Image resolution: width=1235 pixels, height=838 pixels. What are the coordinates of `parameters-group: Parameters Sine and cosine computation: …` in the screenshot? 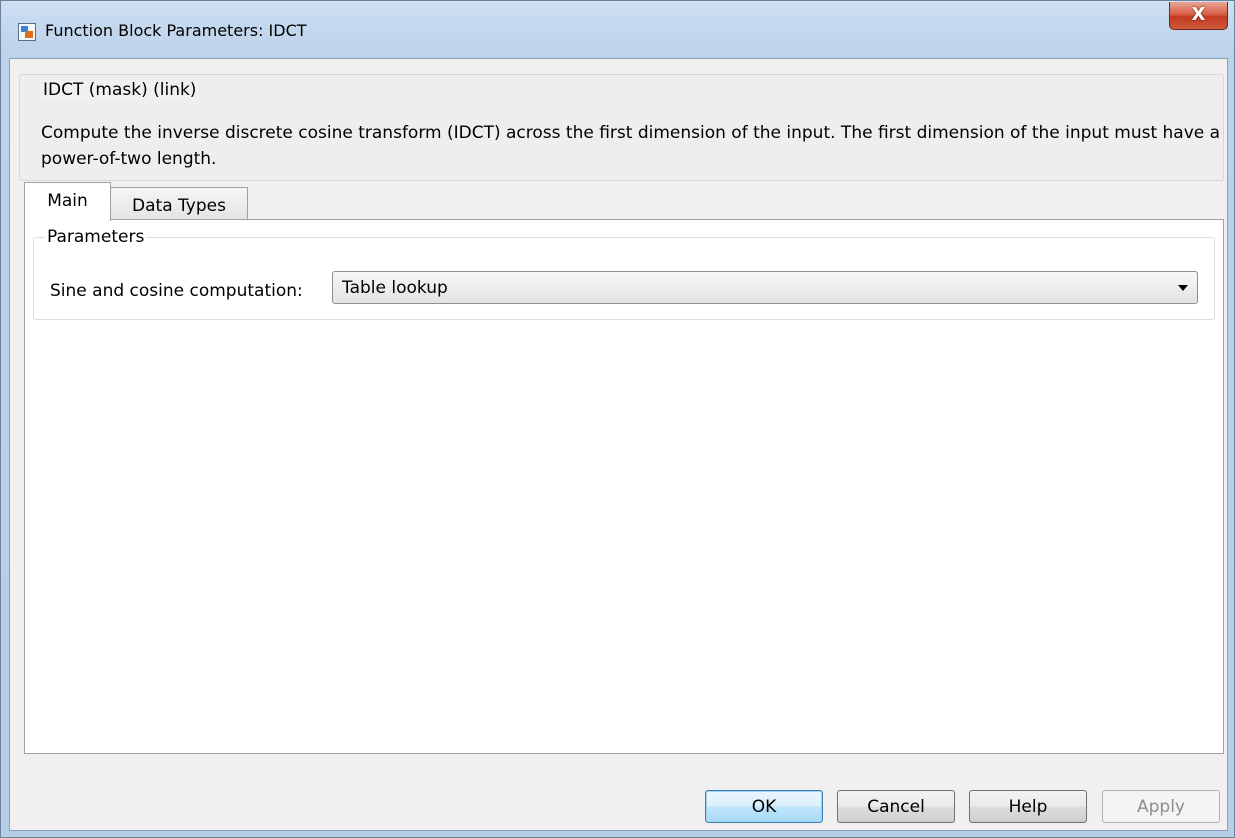 It's located at (624, 273).